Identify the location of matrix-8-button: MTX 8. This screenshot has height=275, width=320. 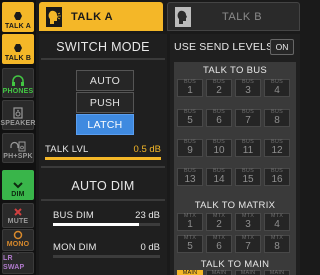
(277, 244).